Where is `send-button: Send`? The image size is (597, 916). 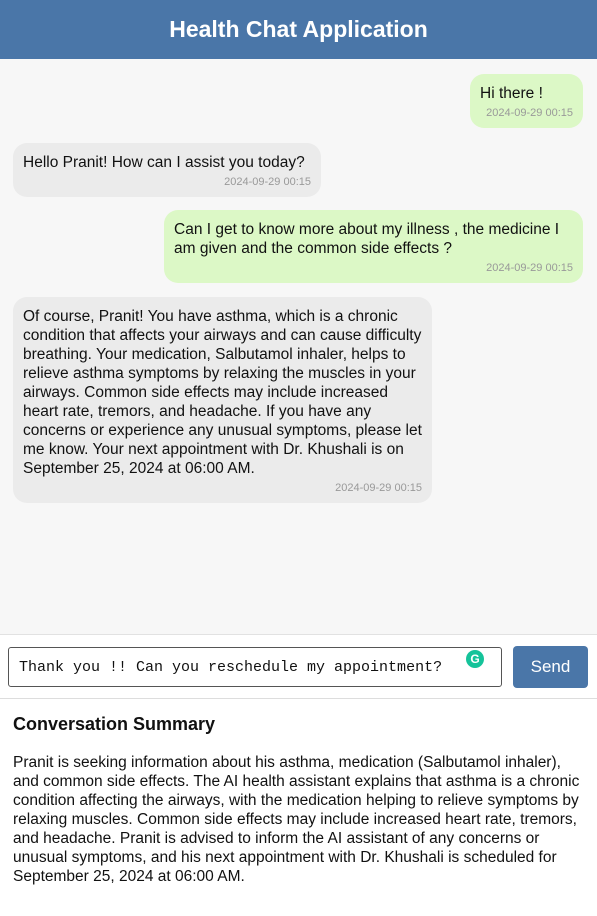 send-button: Send is located at coordinates (550, 667).